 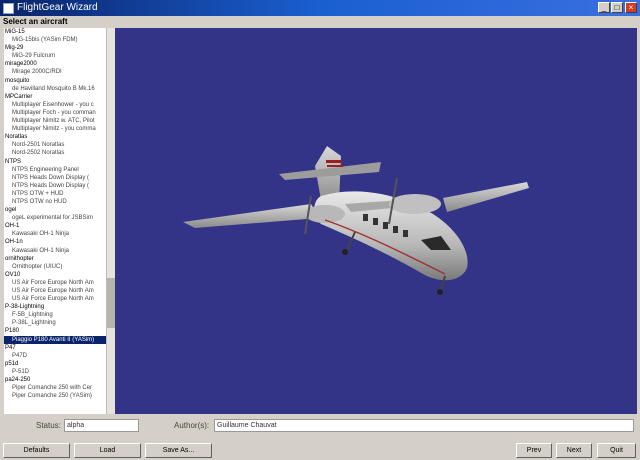 I want to click on list-item: F-5B_Lightning, so click(x=59, y=315).